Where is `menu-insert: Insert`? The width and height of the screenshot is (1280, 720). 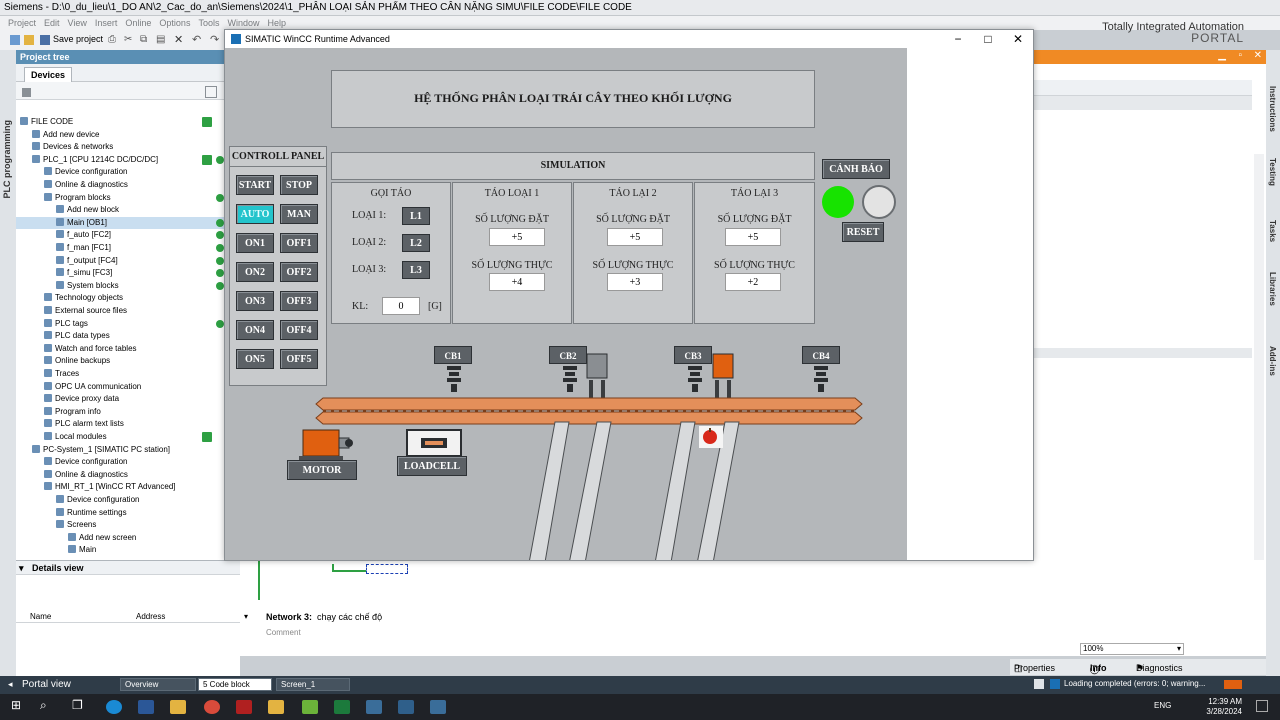
menu-insert: Insert is located at coordinates (106, 23).